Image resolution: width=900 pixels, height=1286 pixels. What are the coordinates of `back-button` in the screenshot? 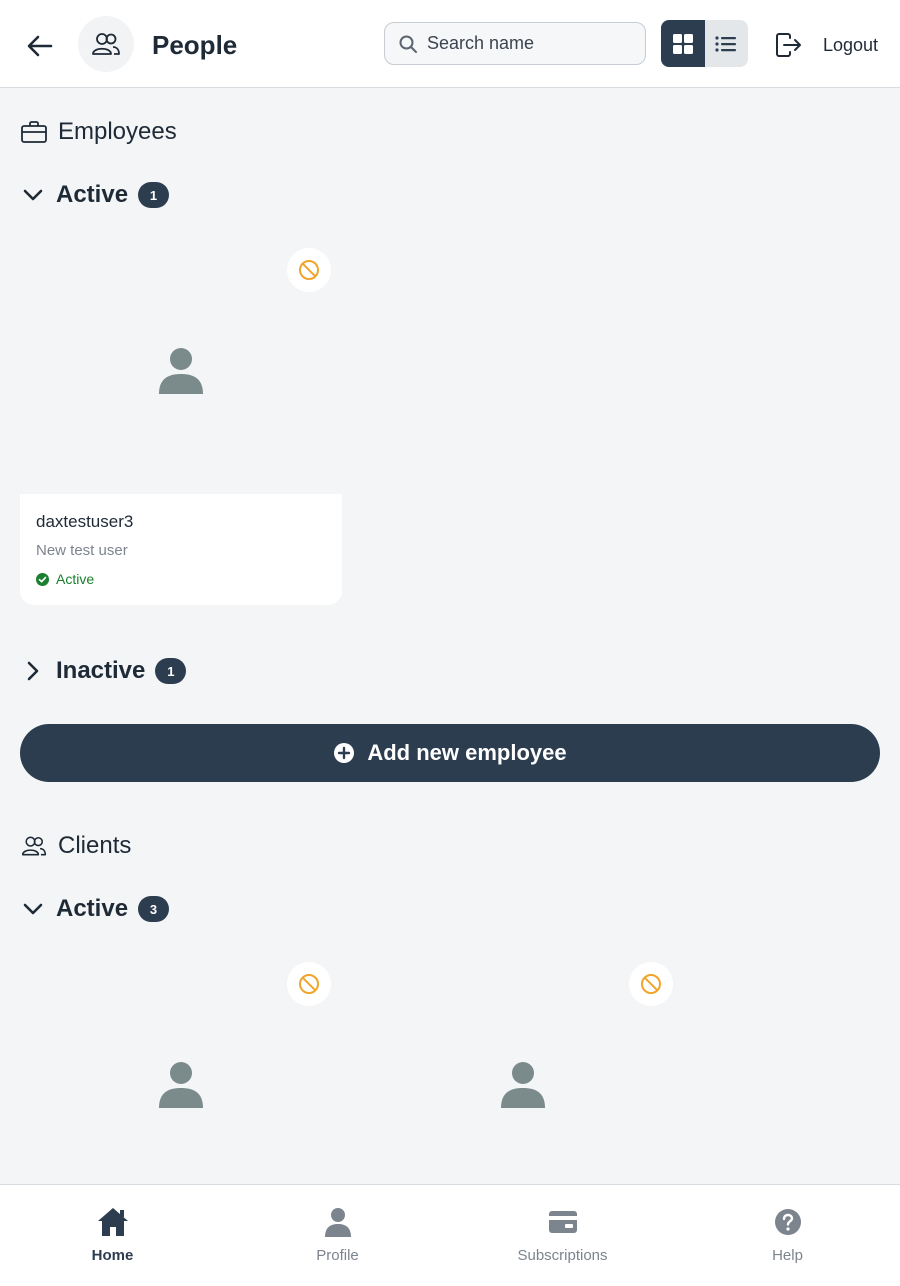 It's located at (40, 46).